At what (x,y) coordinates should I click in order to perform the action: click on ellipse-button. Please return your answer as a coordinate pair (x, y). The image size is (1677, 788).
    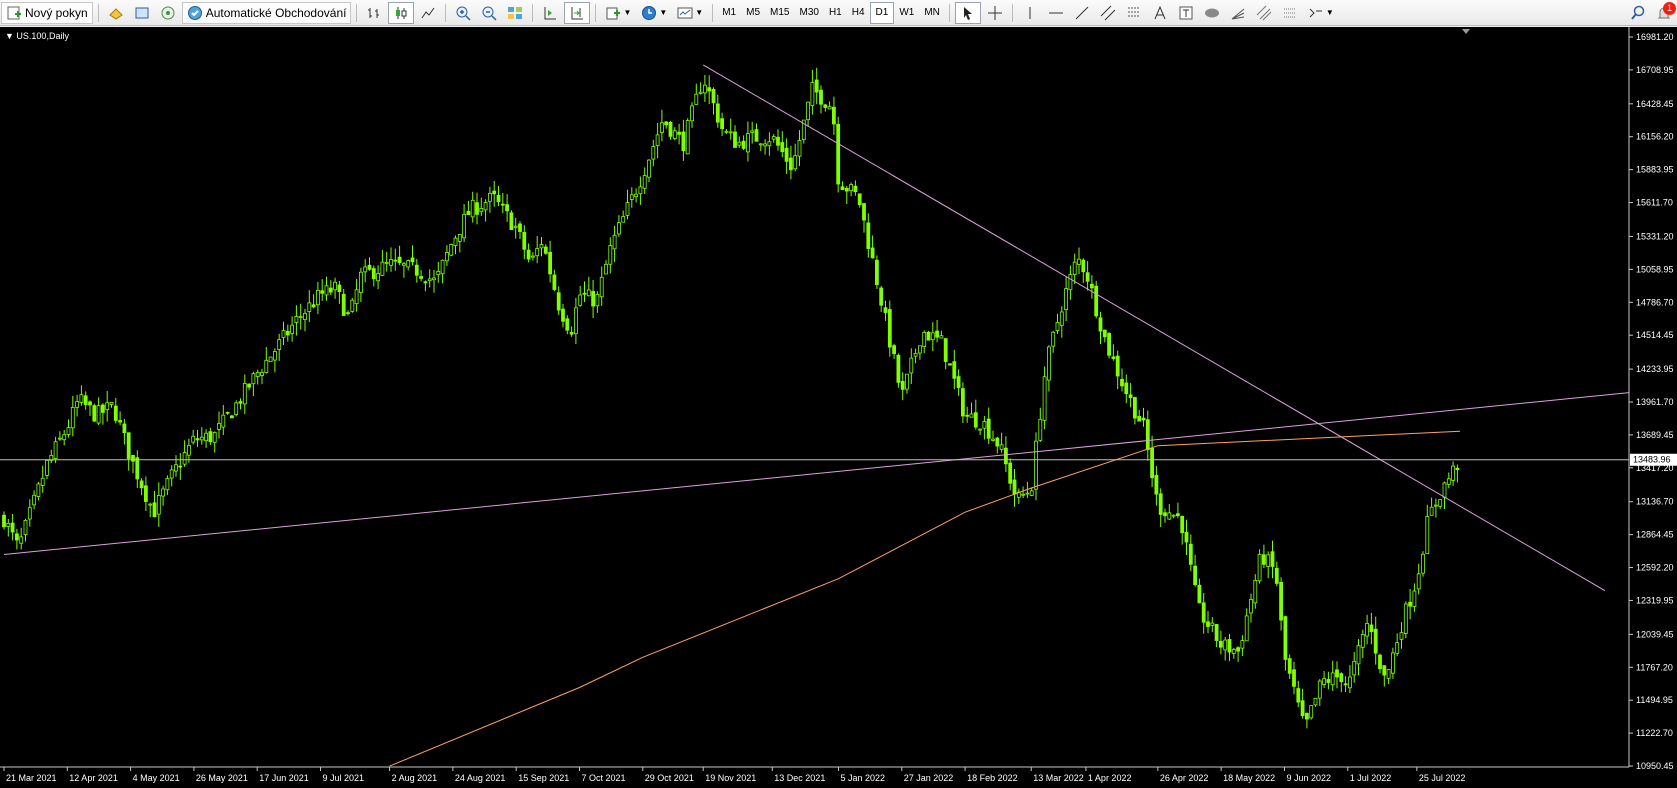
    Looking at the image, I should click on (1212, 13).